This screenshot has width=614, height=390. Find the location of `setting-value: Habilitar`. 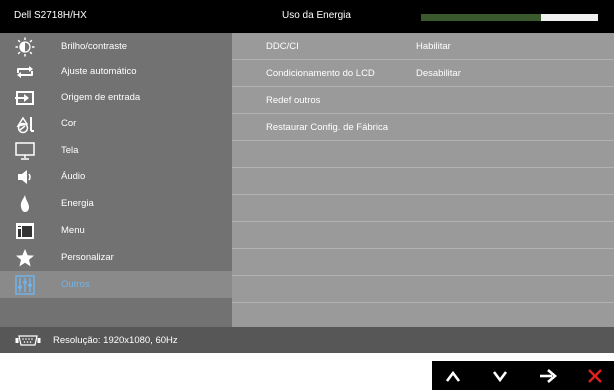

setting-value: Habilitar is located at coordinates (433, 46).